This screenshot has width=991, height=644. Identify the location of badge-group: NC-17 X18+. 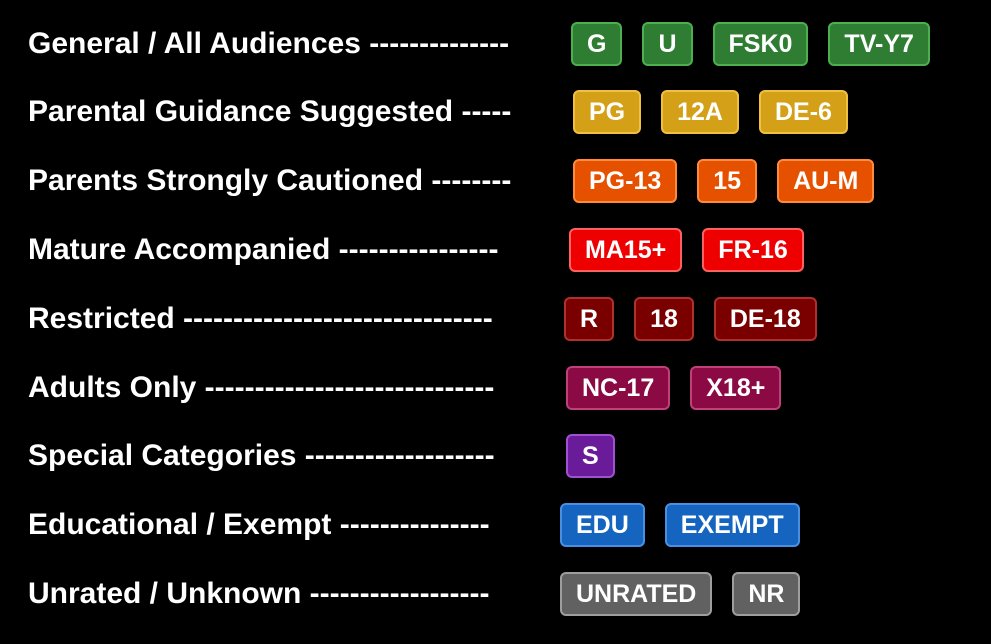
(674, 388).